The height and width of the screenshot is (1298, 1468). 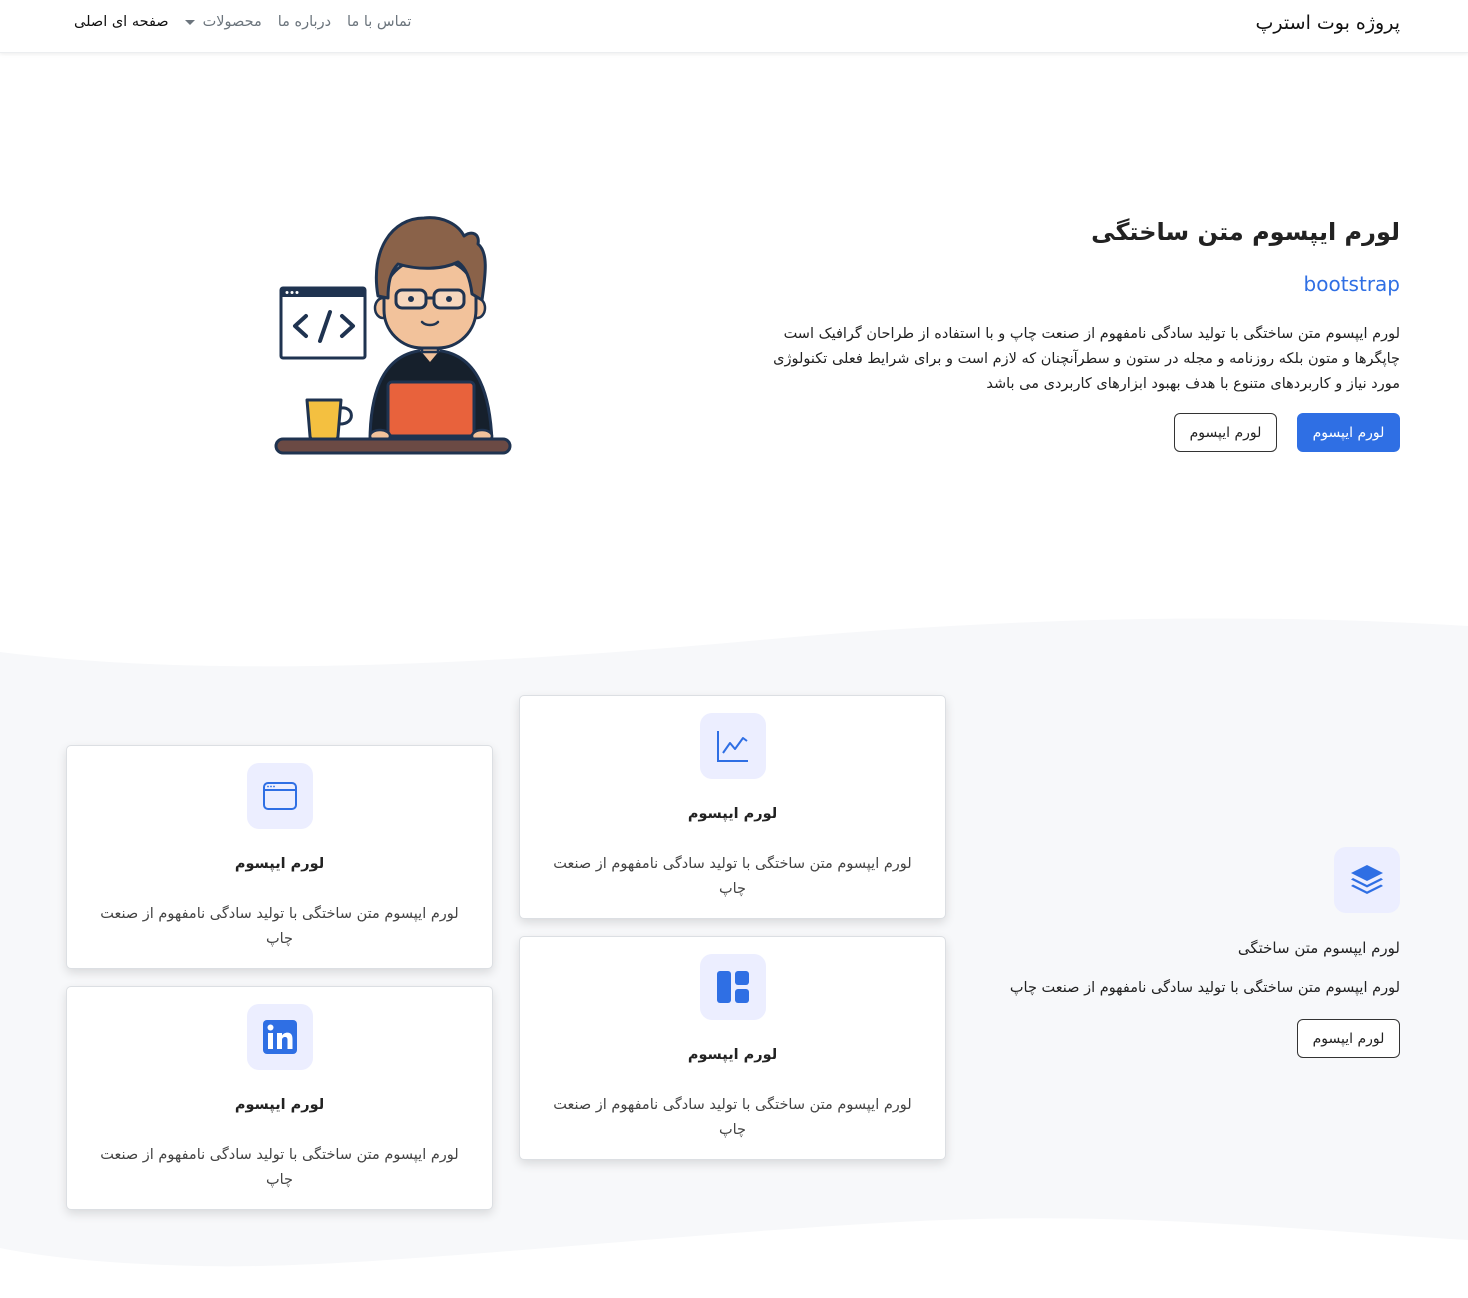 I want to click on nav-link-contact: تماس با ما, so click(x=379, y=22).